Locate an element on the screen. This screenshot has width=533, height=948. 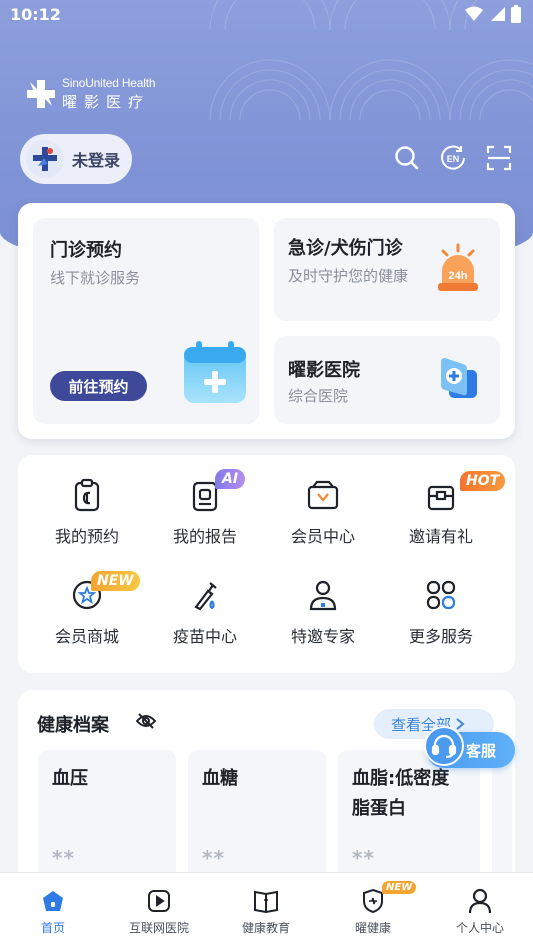
customer-service-button: 客服 is located at coordinates (469, 747).